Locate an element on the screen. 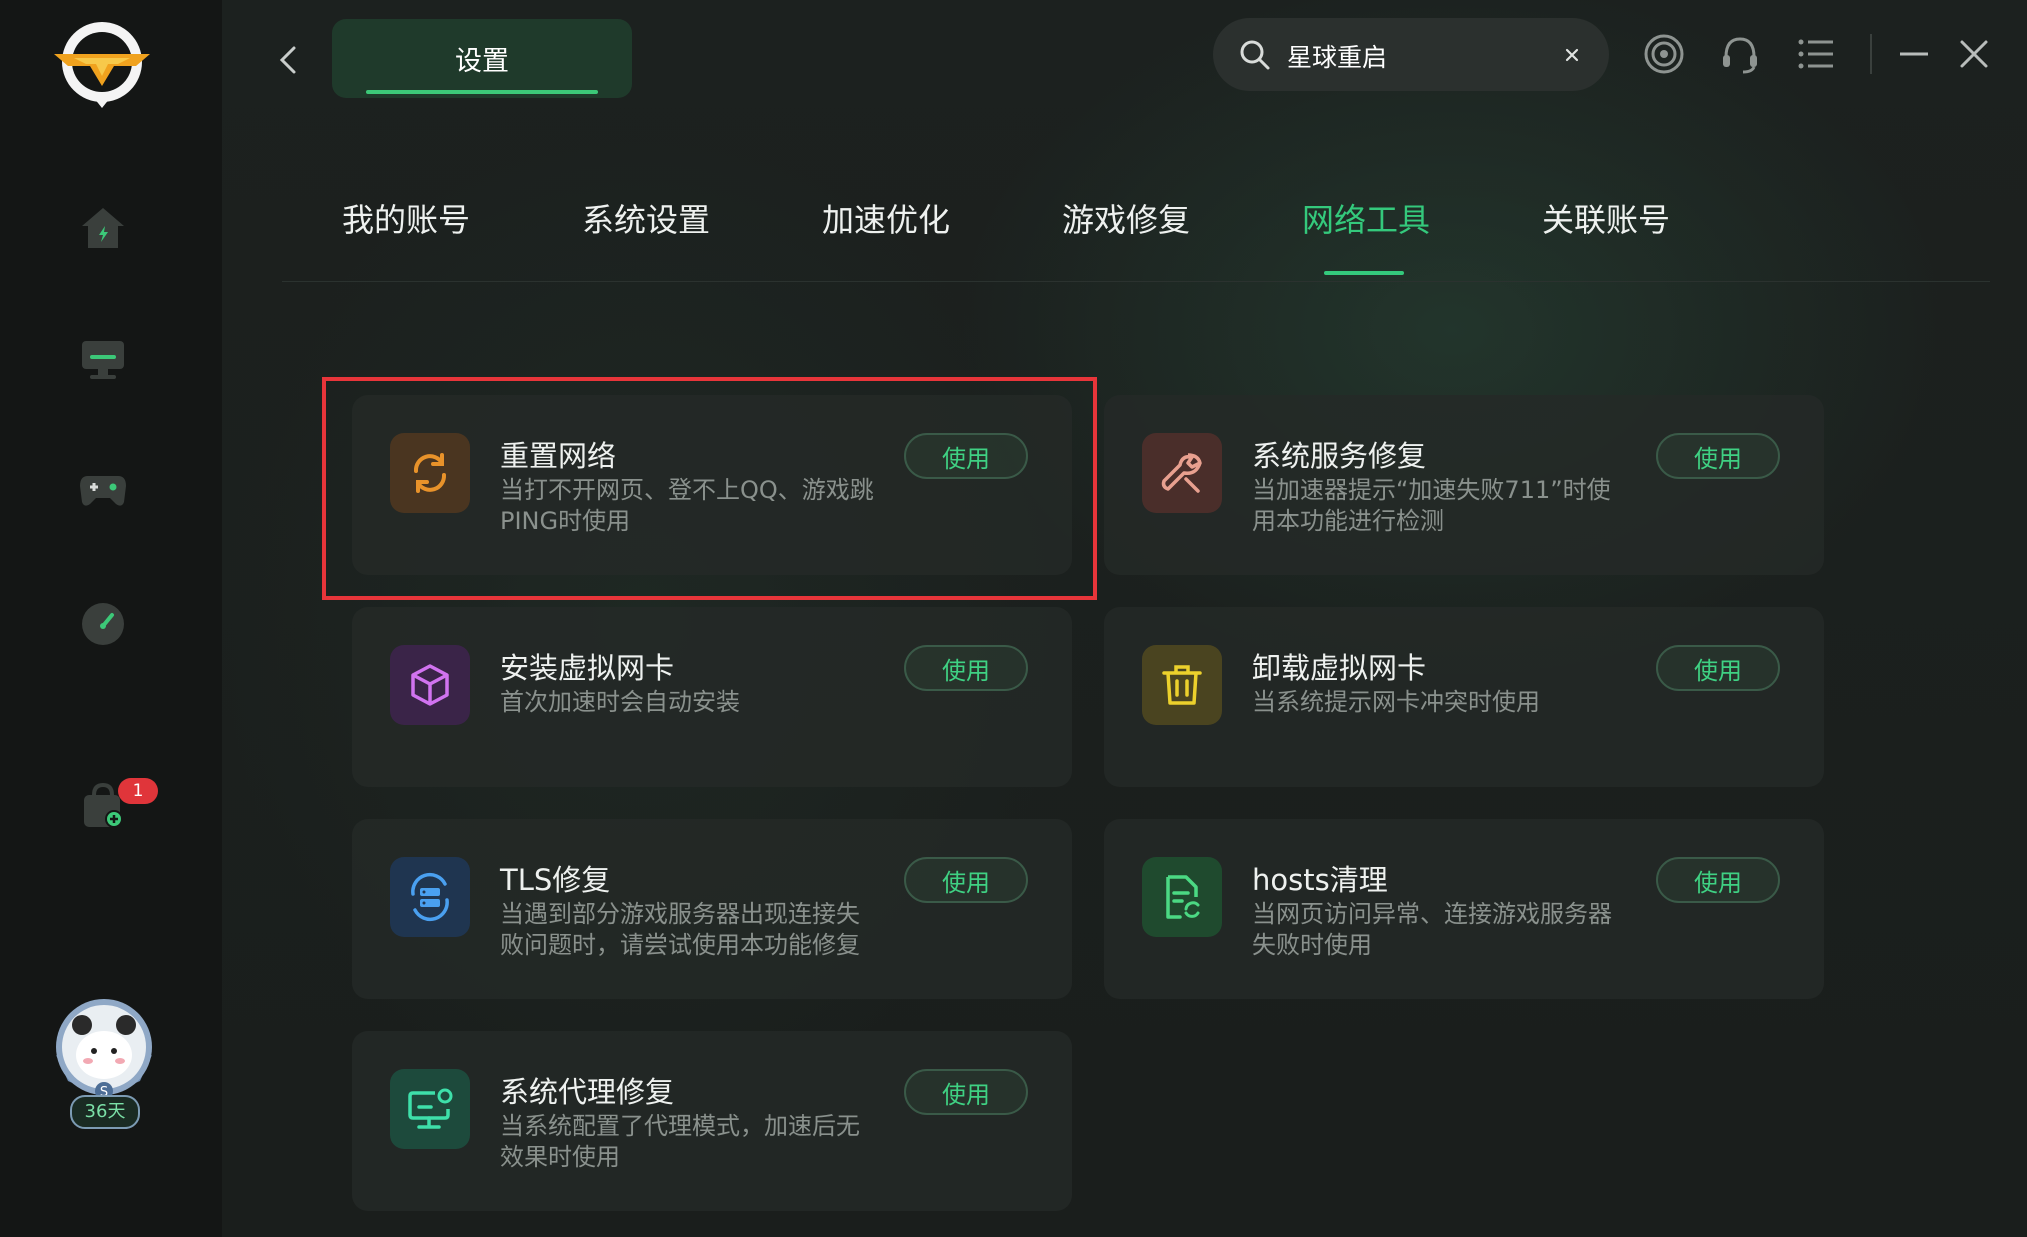  sidebar-item-home is located at coordinates (103, 228).